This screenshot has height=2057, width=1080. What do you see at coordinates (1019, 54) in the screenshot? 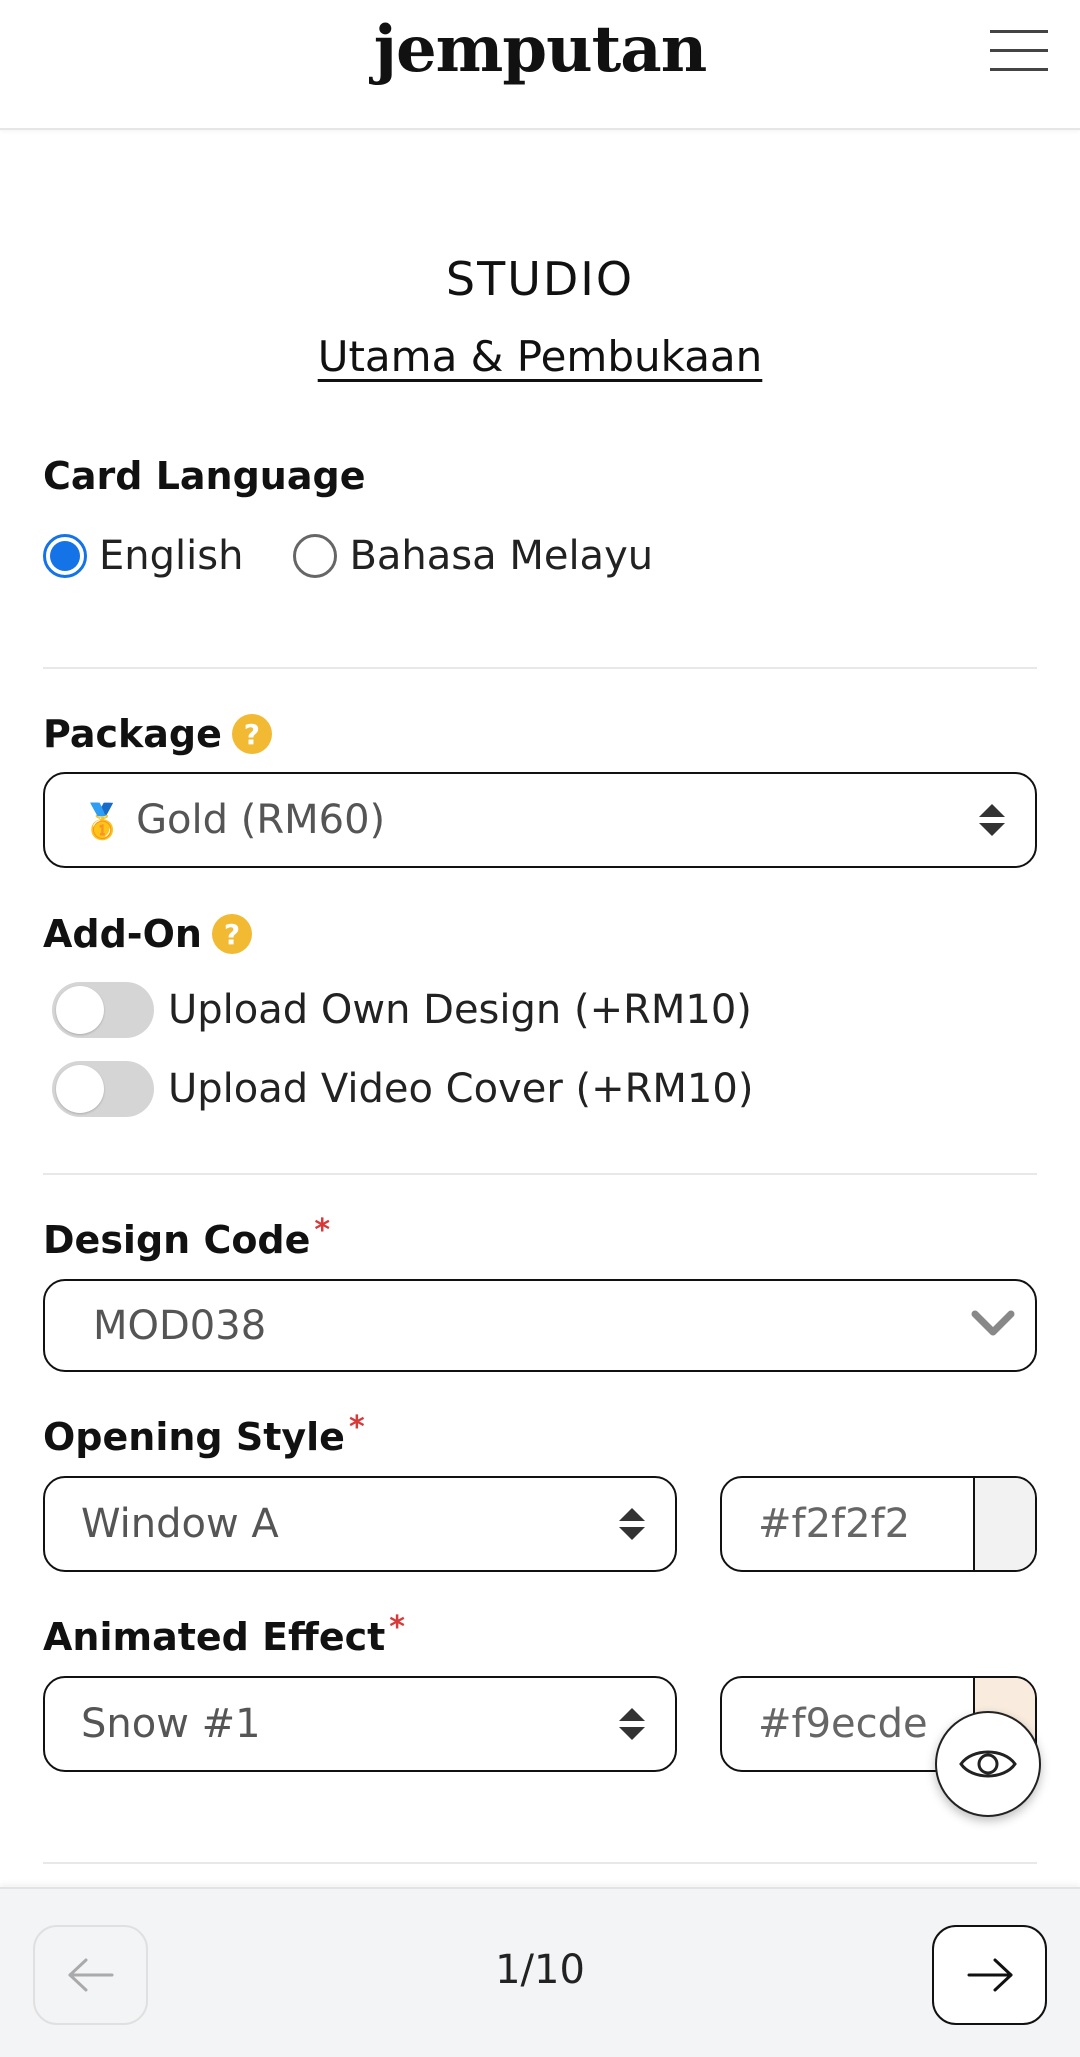
I see `hamburger-menu-icon` at bounding box center [1019, 54].